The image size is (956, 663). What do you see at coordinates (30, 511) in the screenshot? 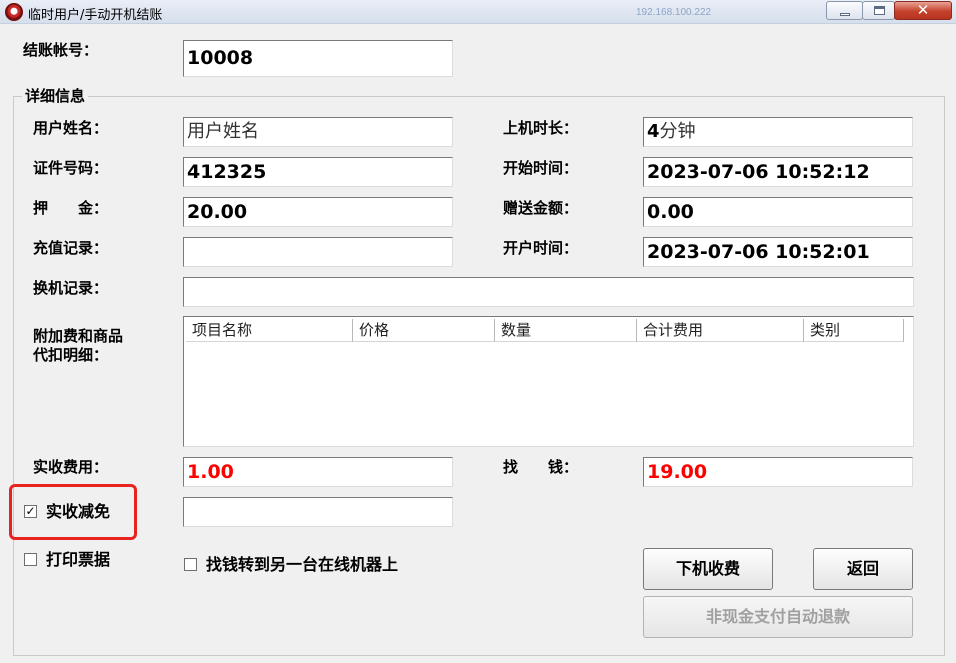
I see `actual-reduction-checkbox: ✓` at bounding box center [30, 511].